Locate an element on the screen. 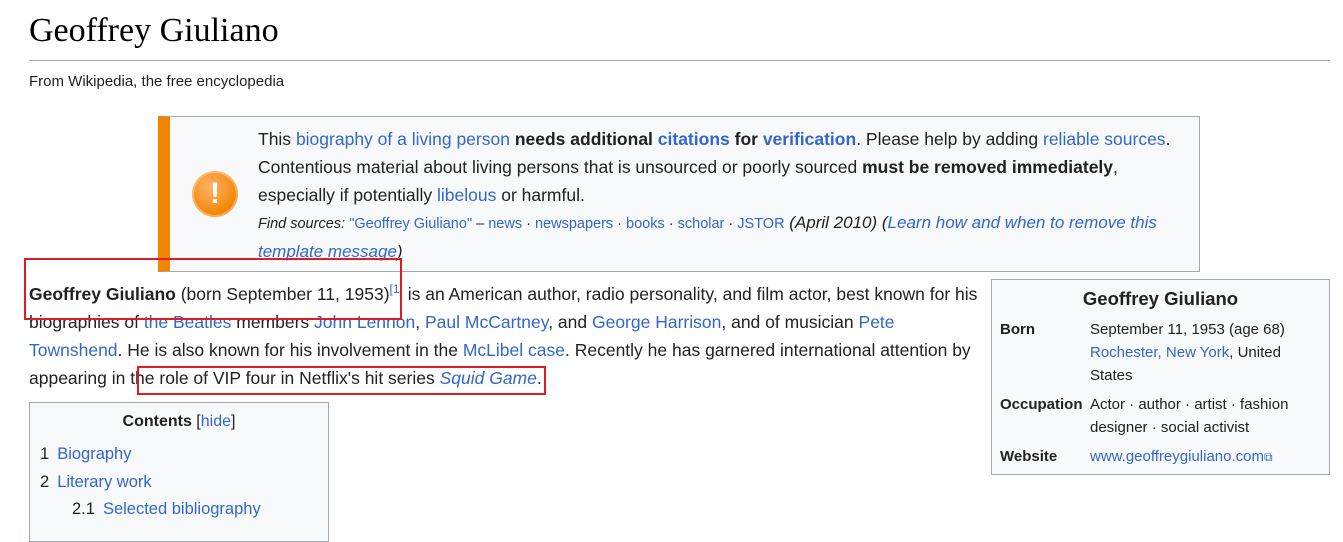 The image size is (1343, 542). title-divider is located at coordinates (679, 60).